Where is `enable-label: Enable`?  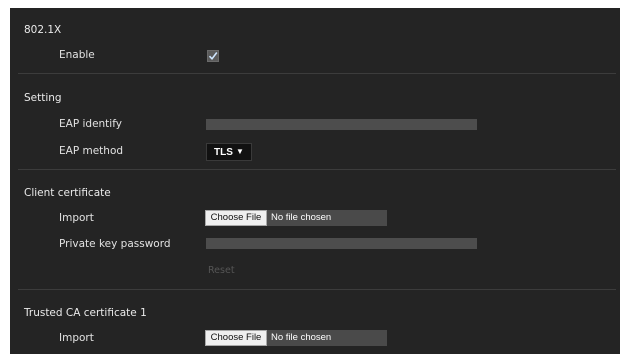
enable-label: Enable is located at coordinates (77, 55).